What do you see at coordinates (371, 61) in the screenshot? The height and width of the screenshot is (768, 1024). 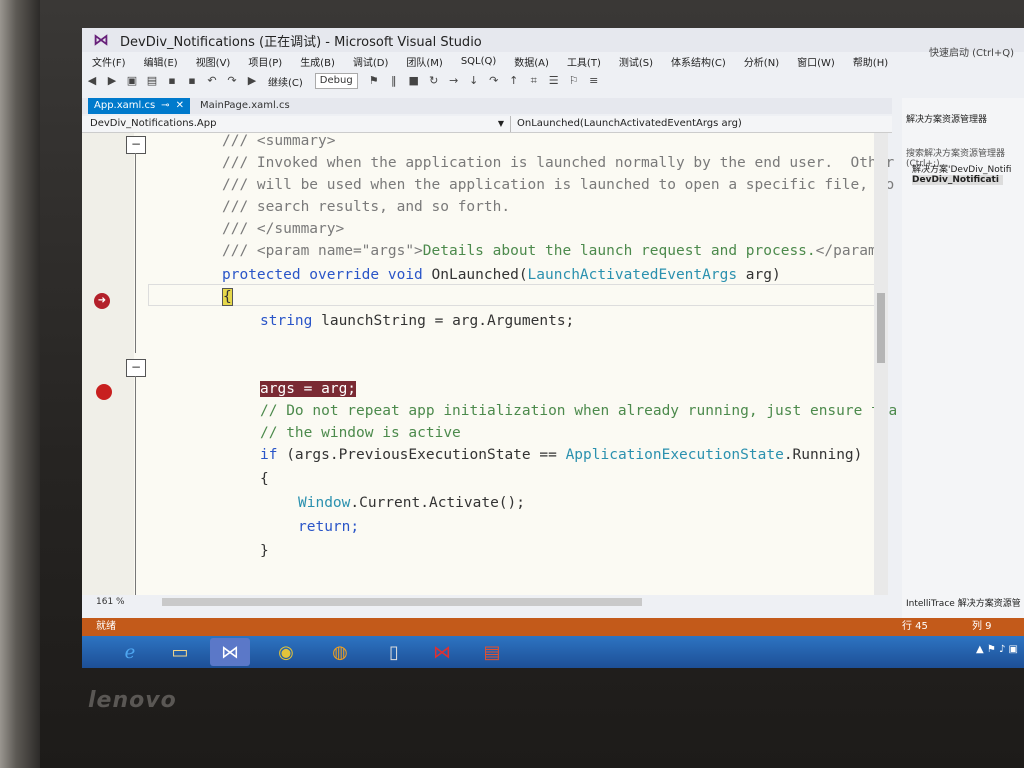 I see `menu-debug: 调试(D)` at bounding box center [371, 61].